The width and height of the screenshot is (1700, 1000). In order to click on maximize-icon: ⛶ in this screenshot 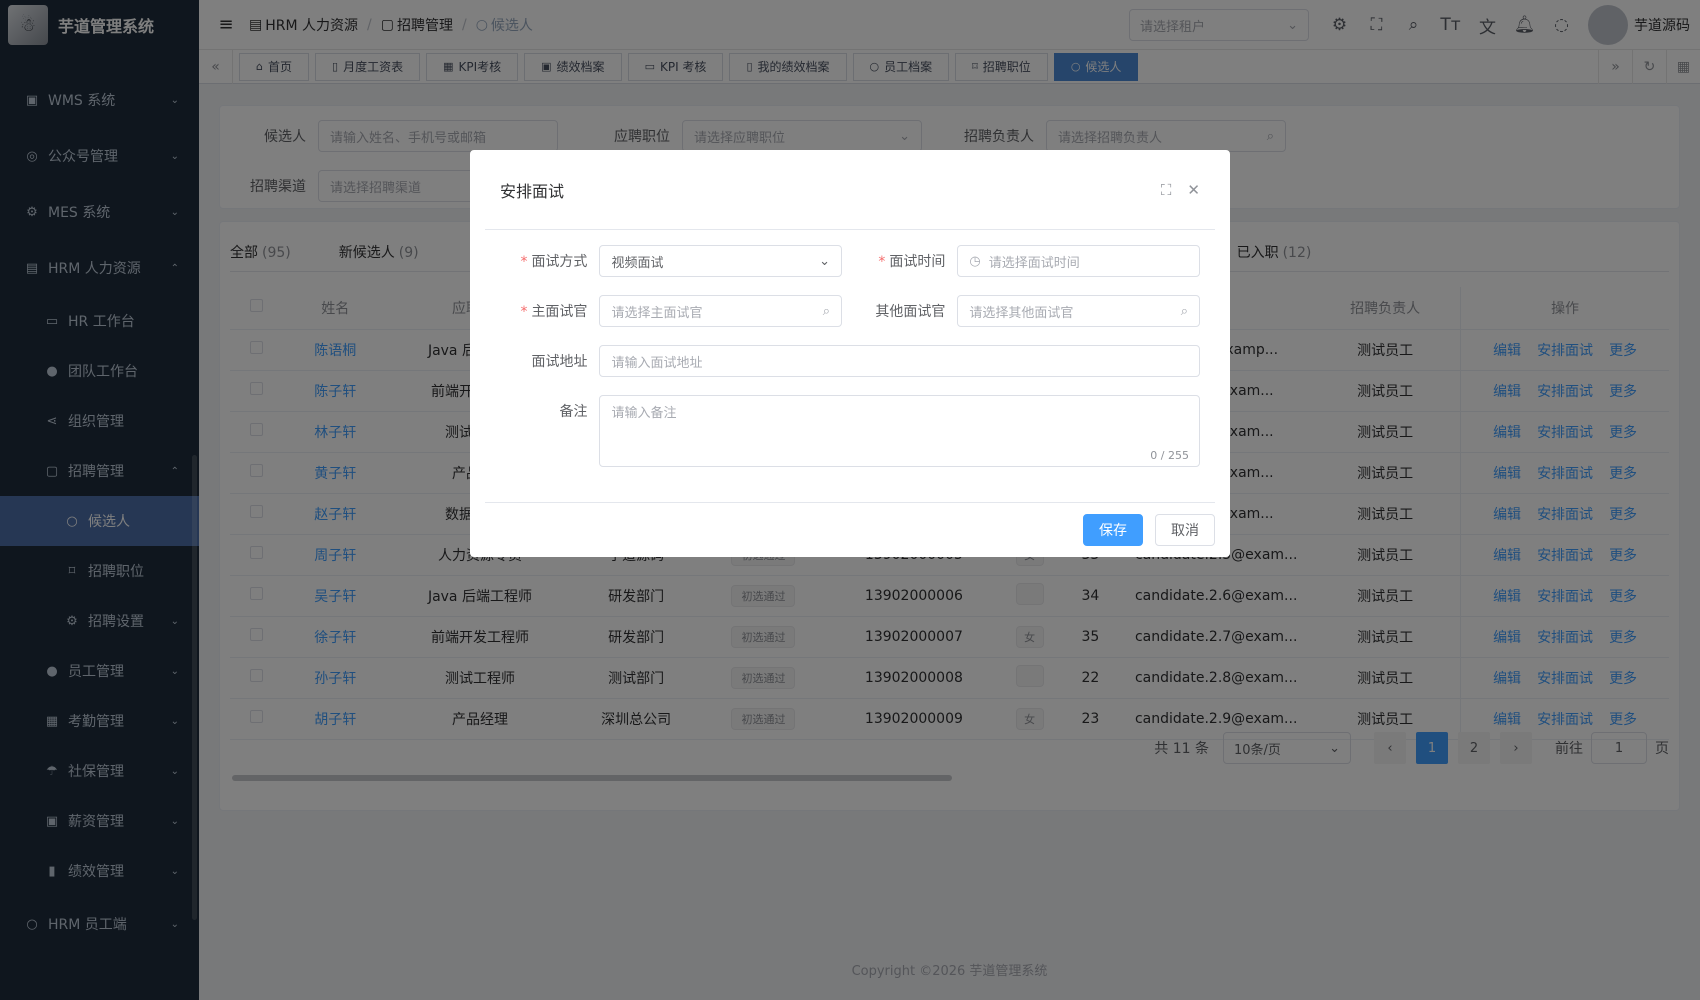, I will do `click(1166, 190)`.